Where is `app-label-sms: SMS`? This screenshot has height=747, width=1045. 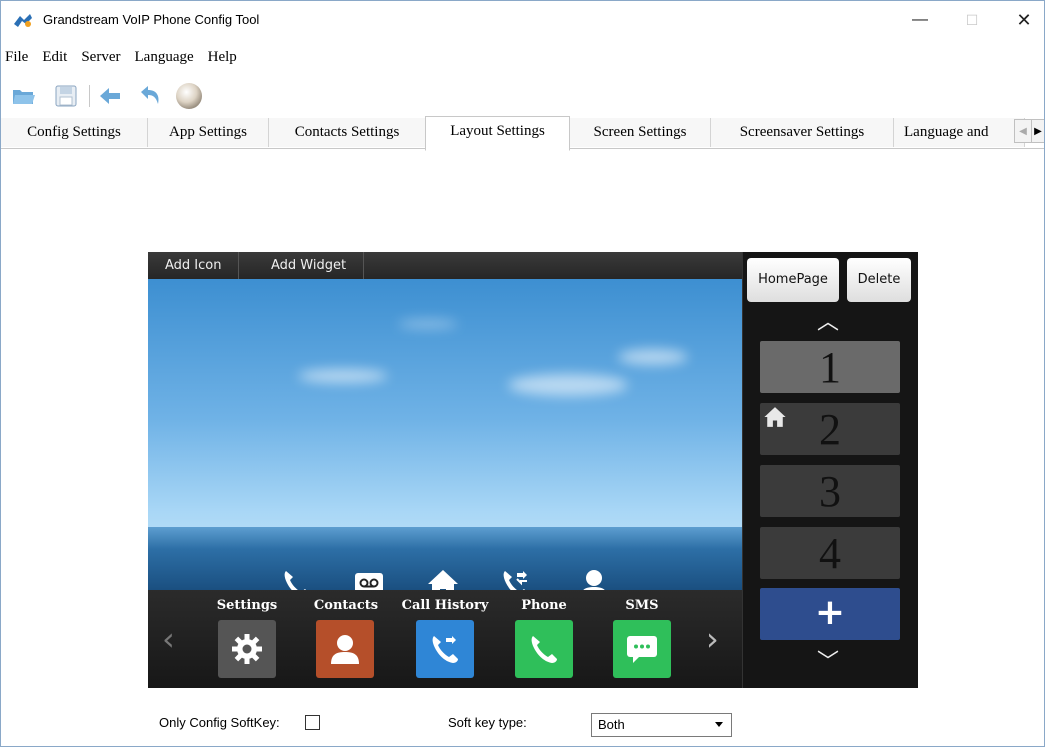
app-label-sms: SMS is located at coordinates (642, 605).